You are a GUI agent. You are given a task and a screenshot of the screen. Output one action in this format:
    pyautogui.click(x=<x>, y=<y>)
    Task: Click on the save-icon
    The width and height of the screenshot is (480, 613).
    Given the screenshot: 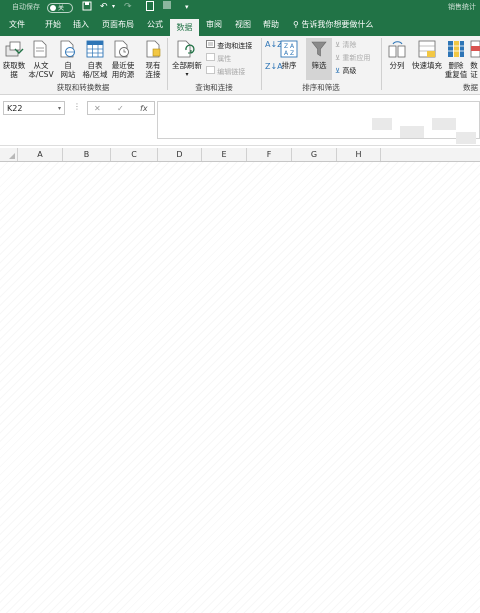 What is the action you would take?
    pyautogui.click(x=87, y=8)
    